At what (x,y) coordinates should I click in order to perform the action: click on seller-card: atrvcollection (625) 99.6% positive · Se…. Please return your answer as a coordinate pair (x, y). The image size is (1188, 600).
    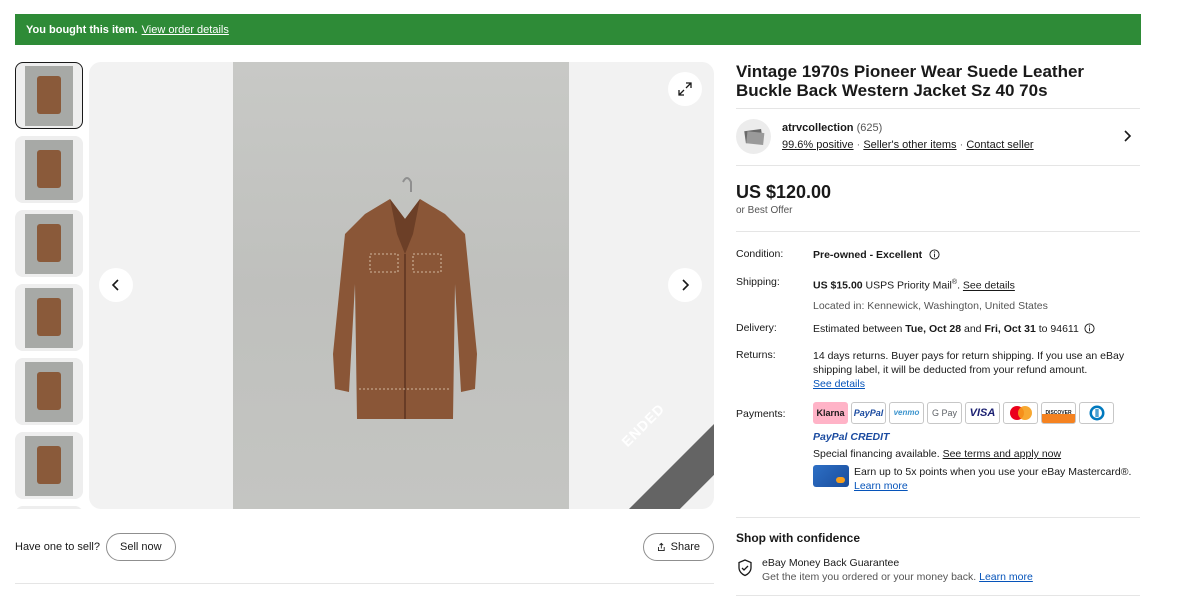
    Looking at the image, I should click on (938, 137).